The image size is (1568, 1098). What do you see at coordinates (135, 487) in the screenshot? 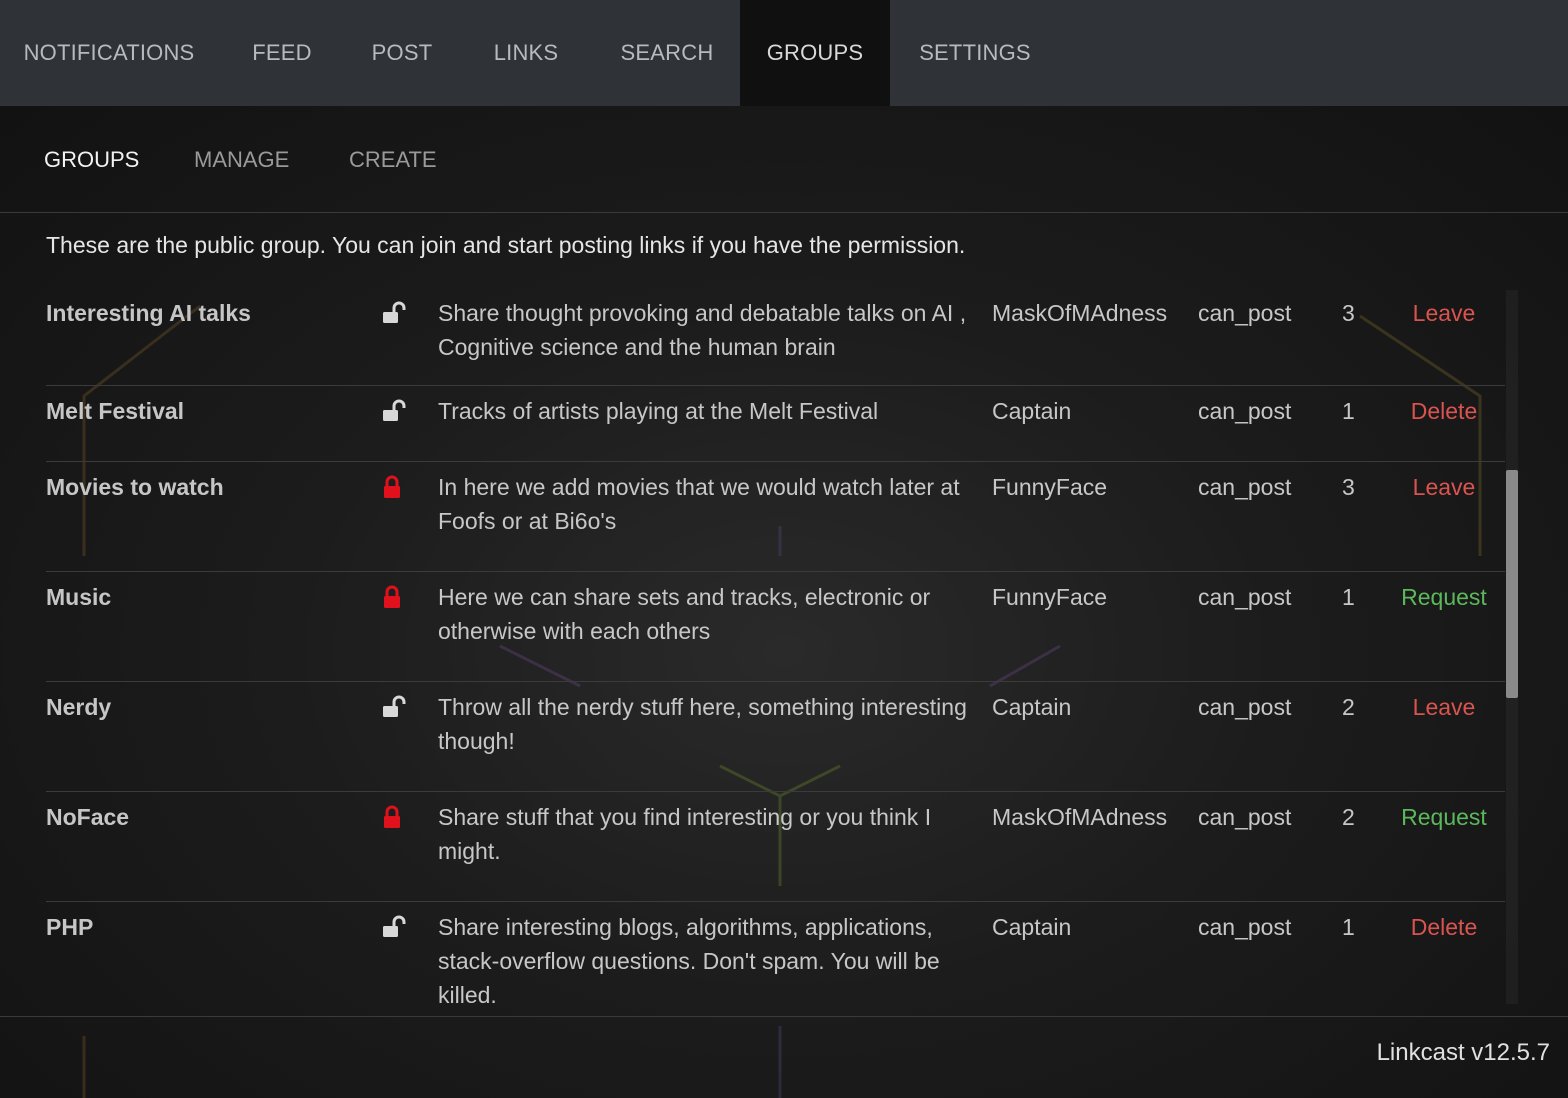
I see `group-name: Movies to watch` at bounding box center [135, 487].